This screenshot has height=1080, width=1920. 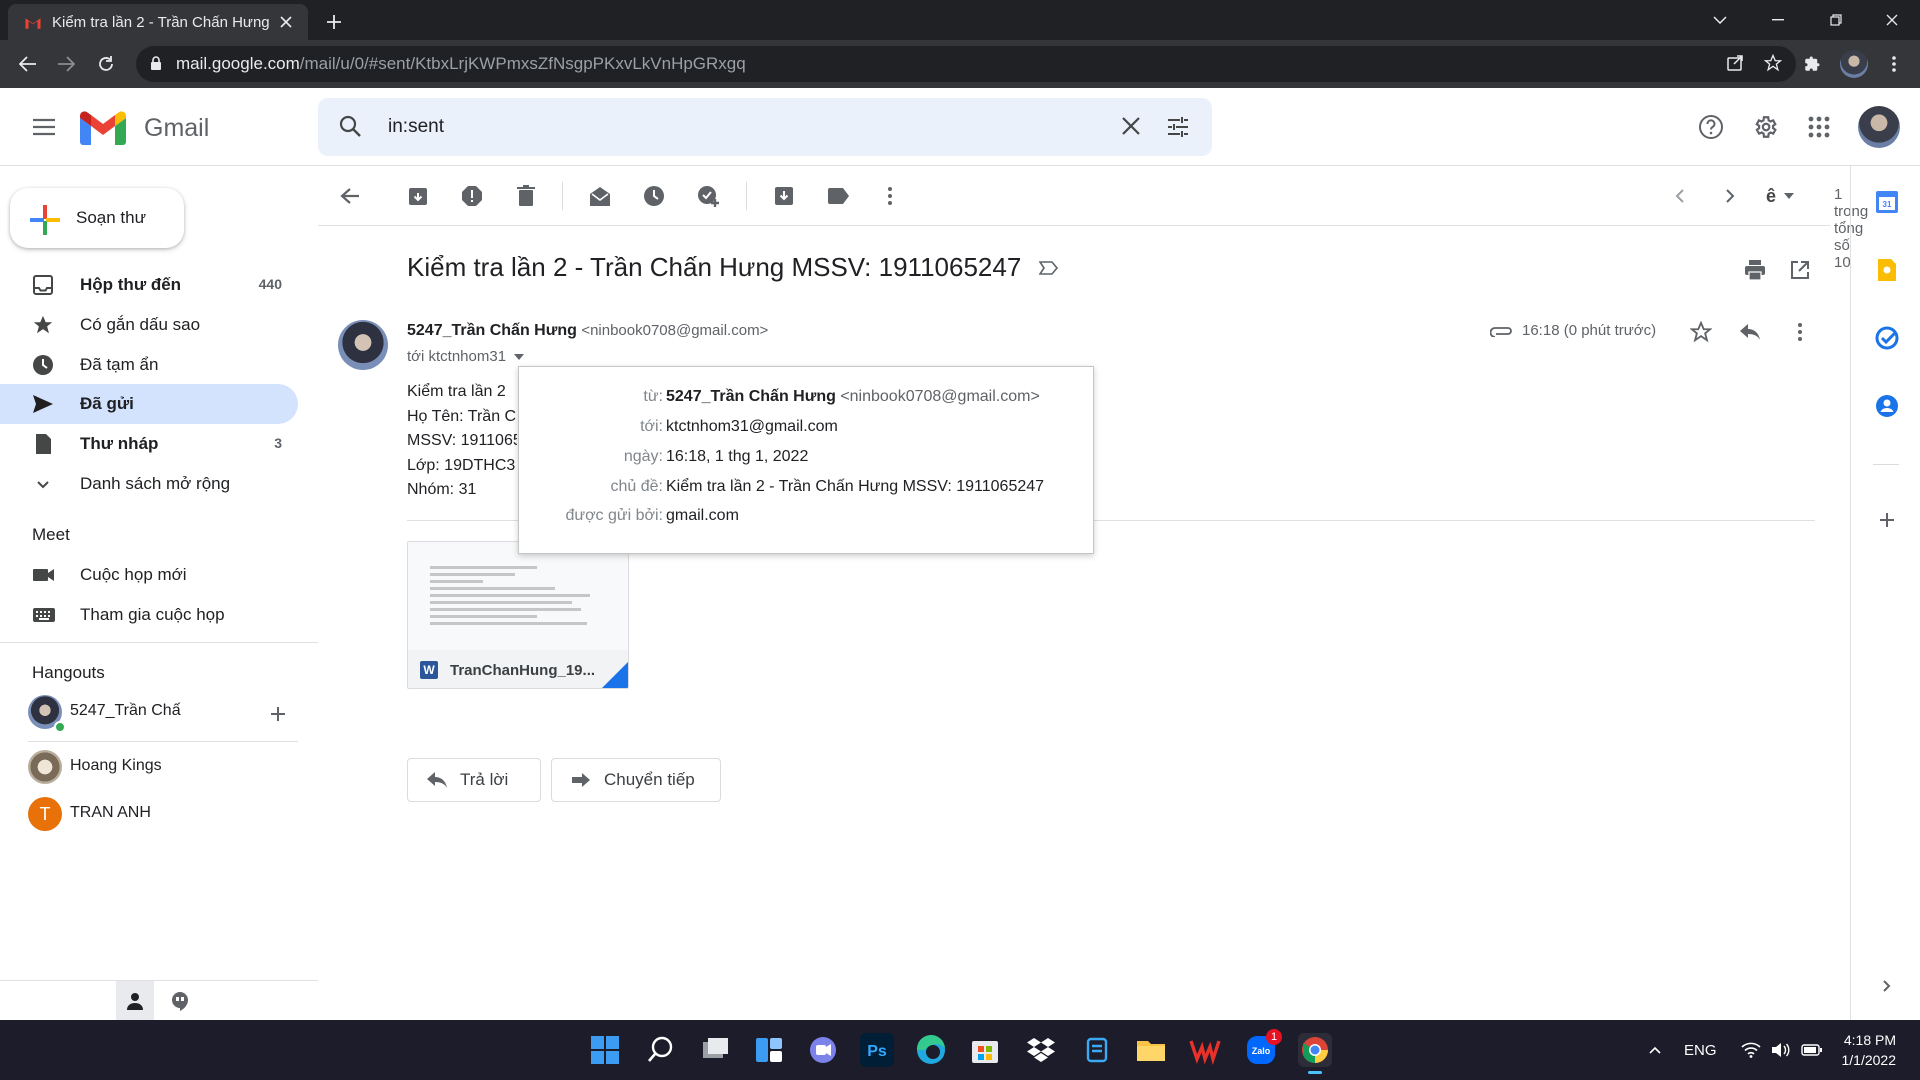 What do you see at coordinates (1887, 406) in the screenshot?
I see `contacts-icon` at bounding box center [1887, 406].